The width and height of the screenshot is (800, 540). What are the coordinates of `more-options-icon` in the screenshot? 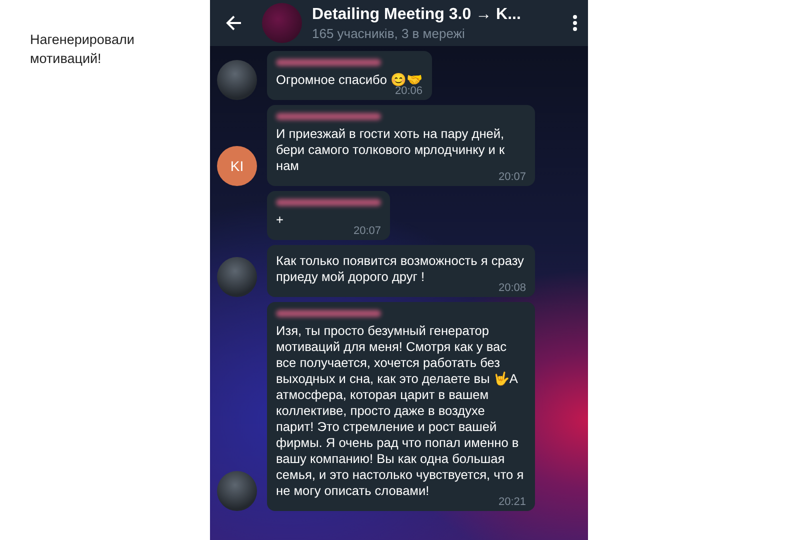 It's located at (575, 23).